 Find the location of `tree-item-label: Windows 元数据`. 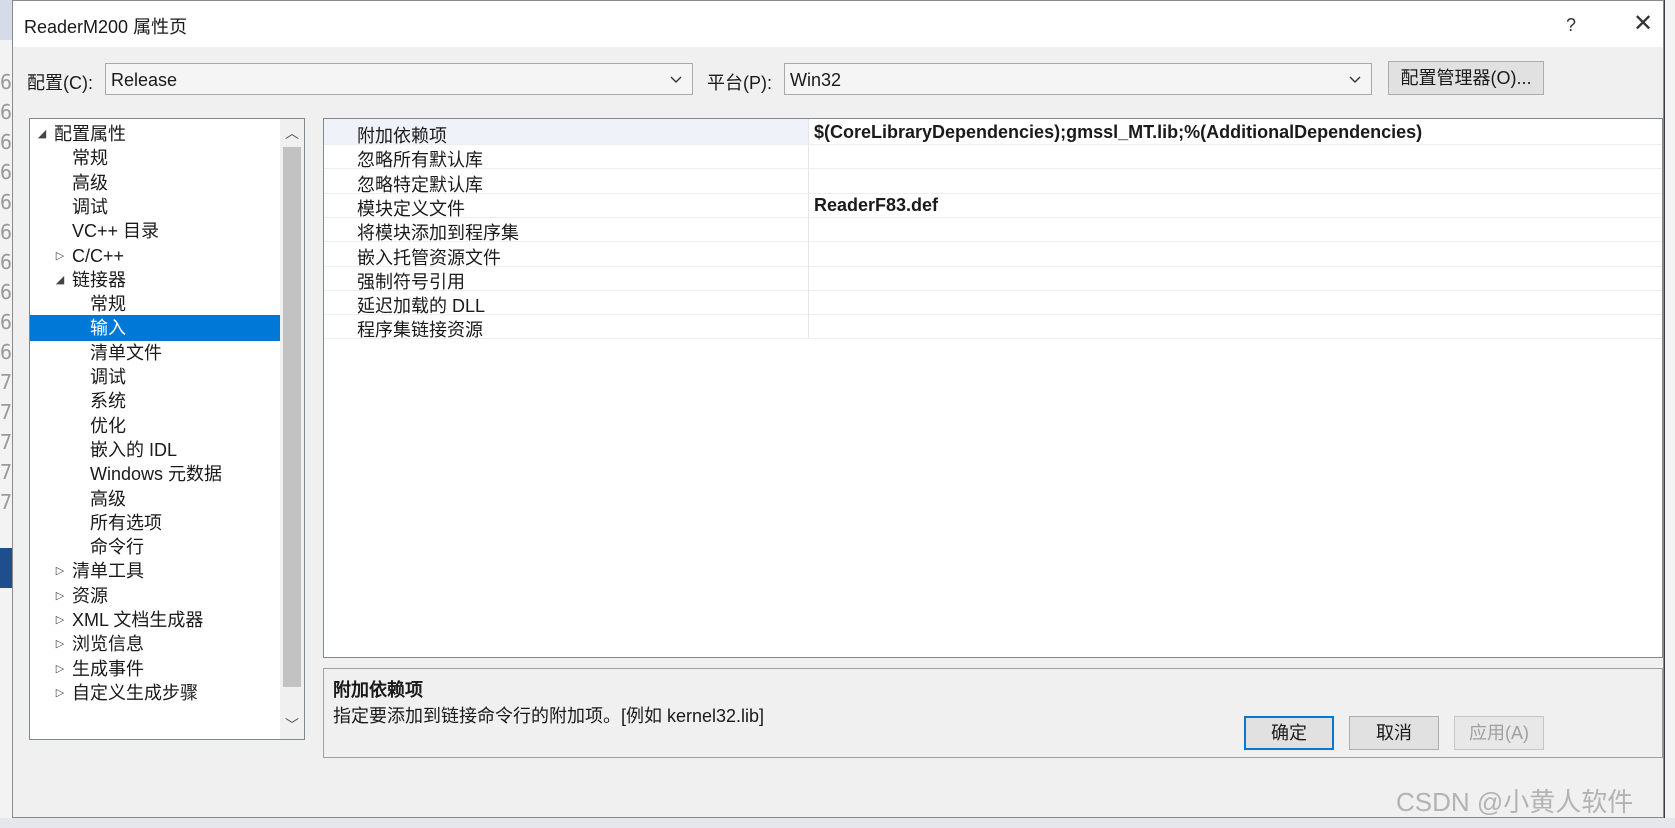

tree-item-label: Windows 元数据 is located at coordinates (156, 474).